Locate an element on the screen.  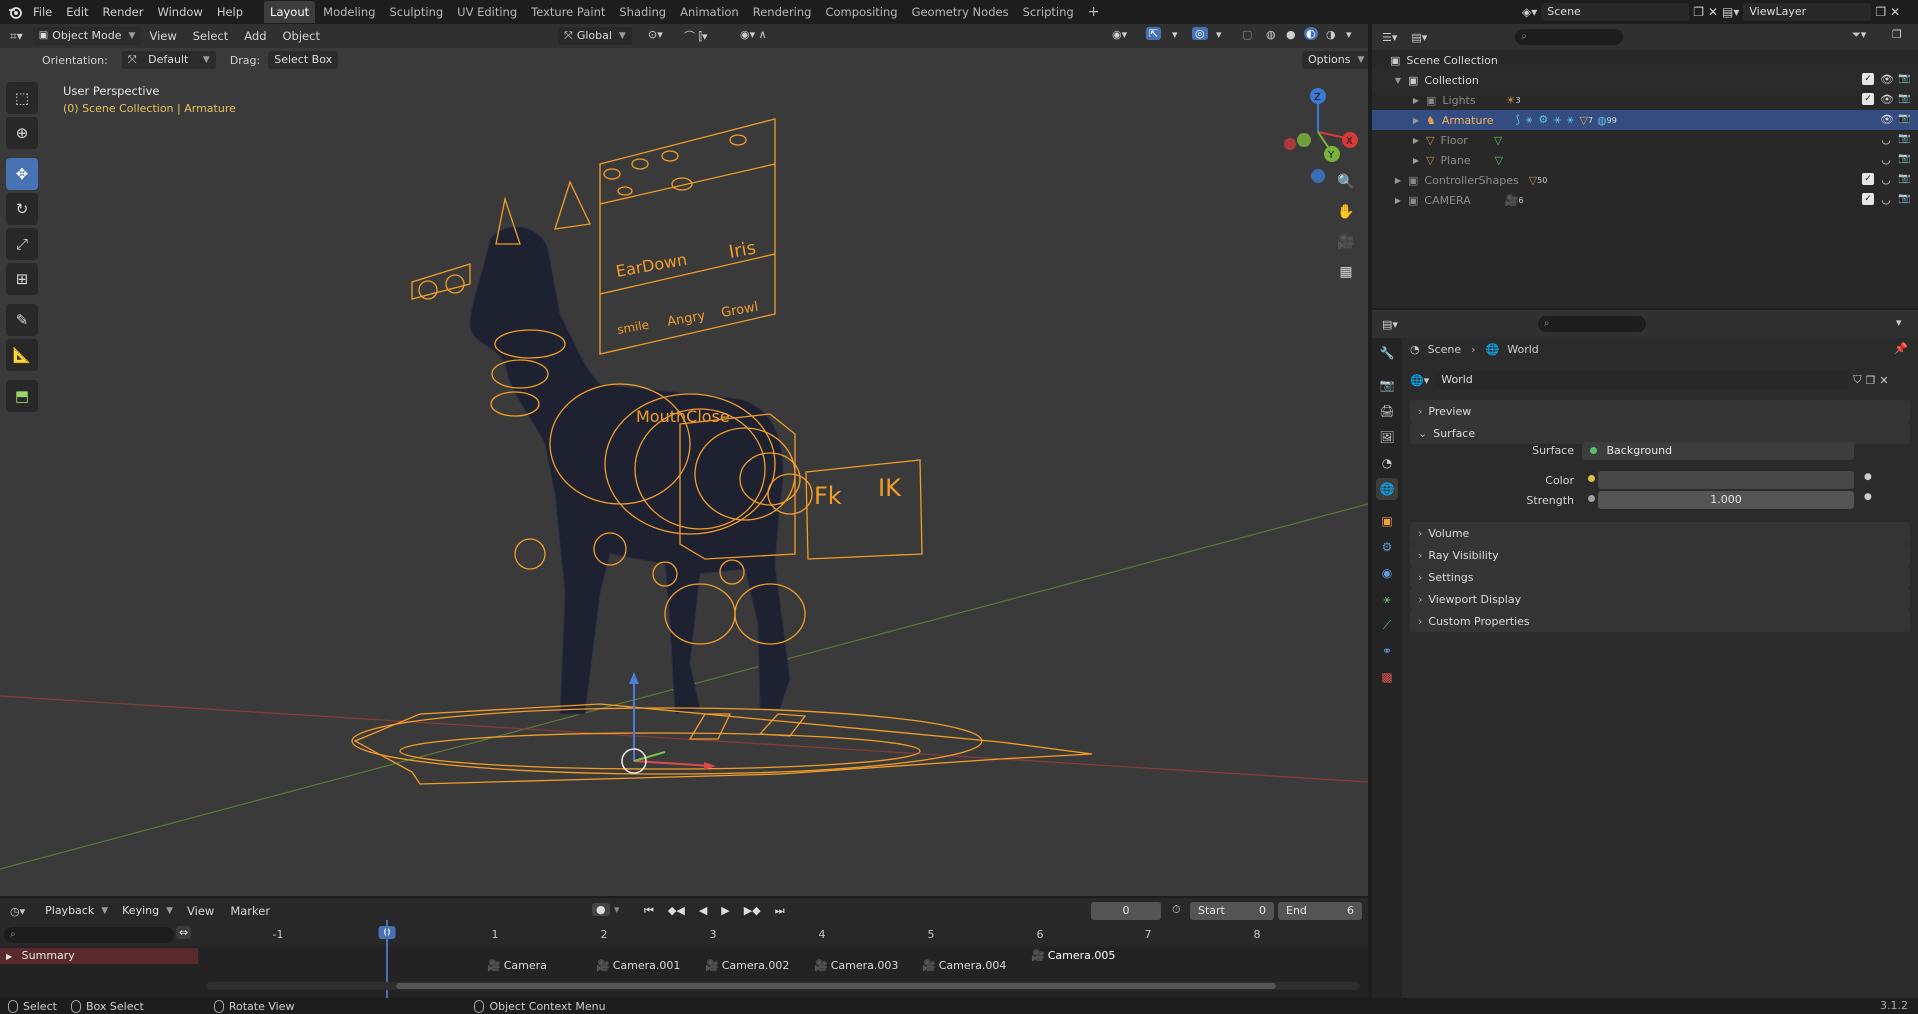
physics-tab-icon: ◉ is located at coordinates (1387, 573).